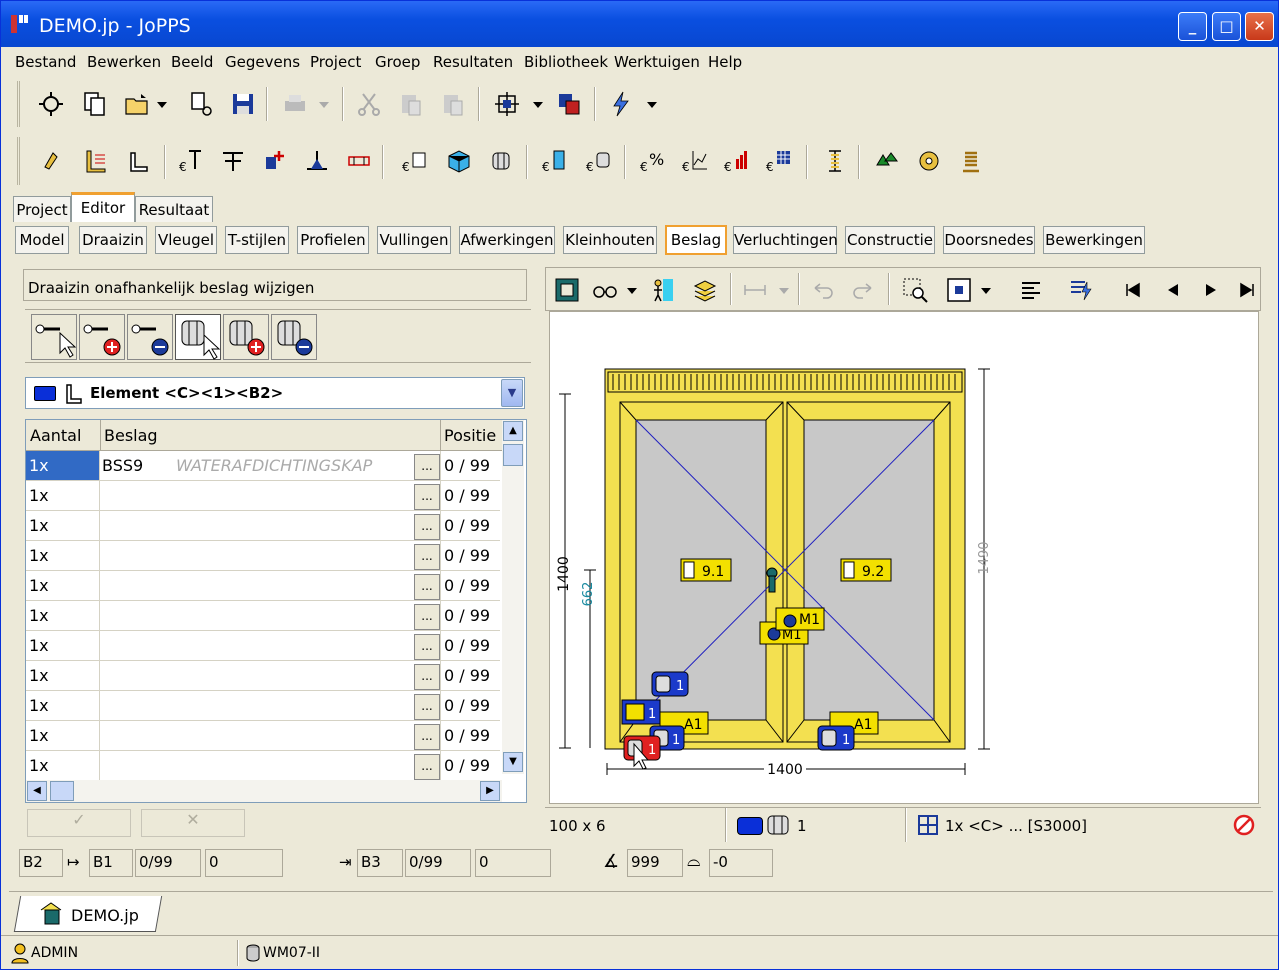 This screenshot has width=1279, height=970. I want to click on euro-percent-icon: €%, so click(653, 161).